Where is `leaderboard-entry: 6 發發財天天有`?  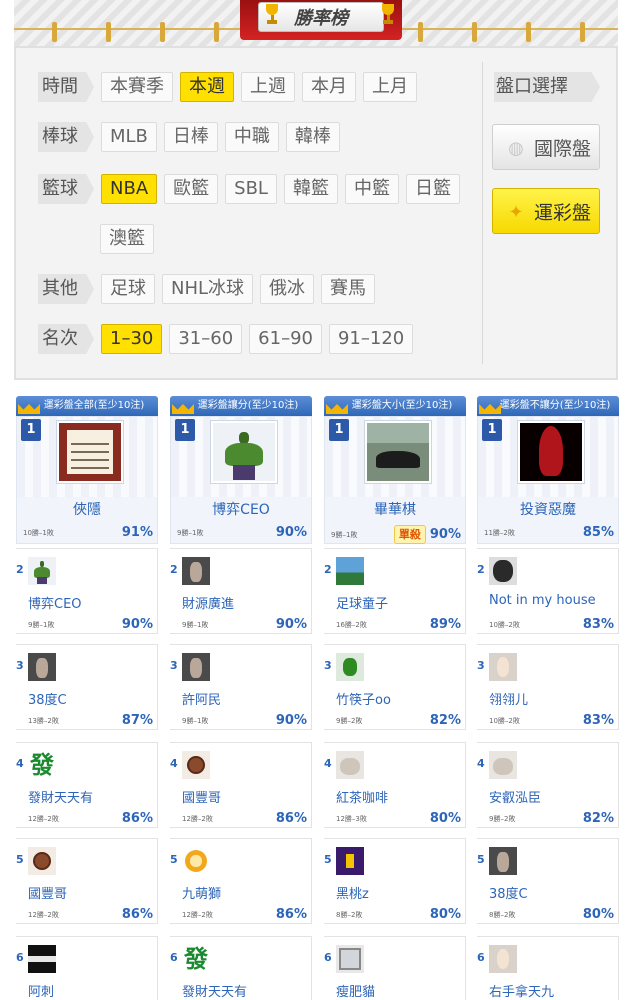 leaderboard-entry: 6 發發財天天有 is located at coordinates (241, 968).